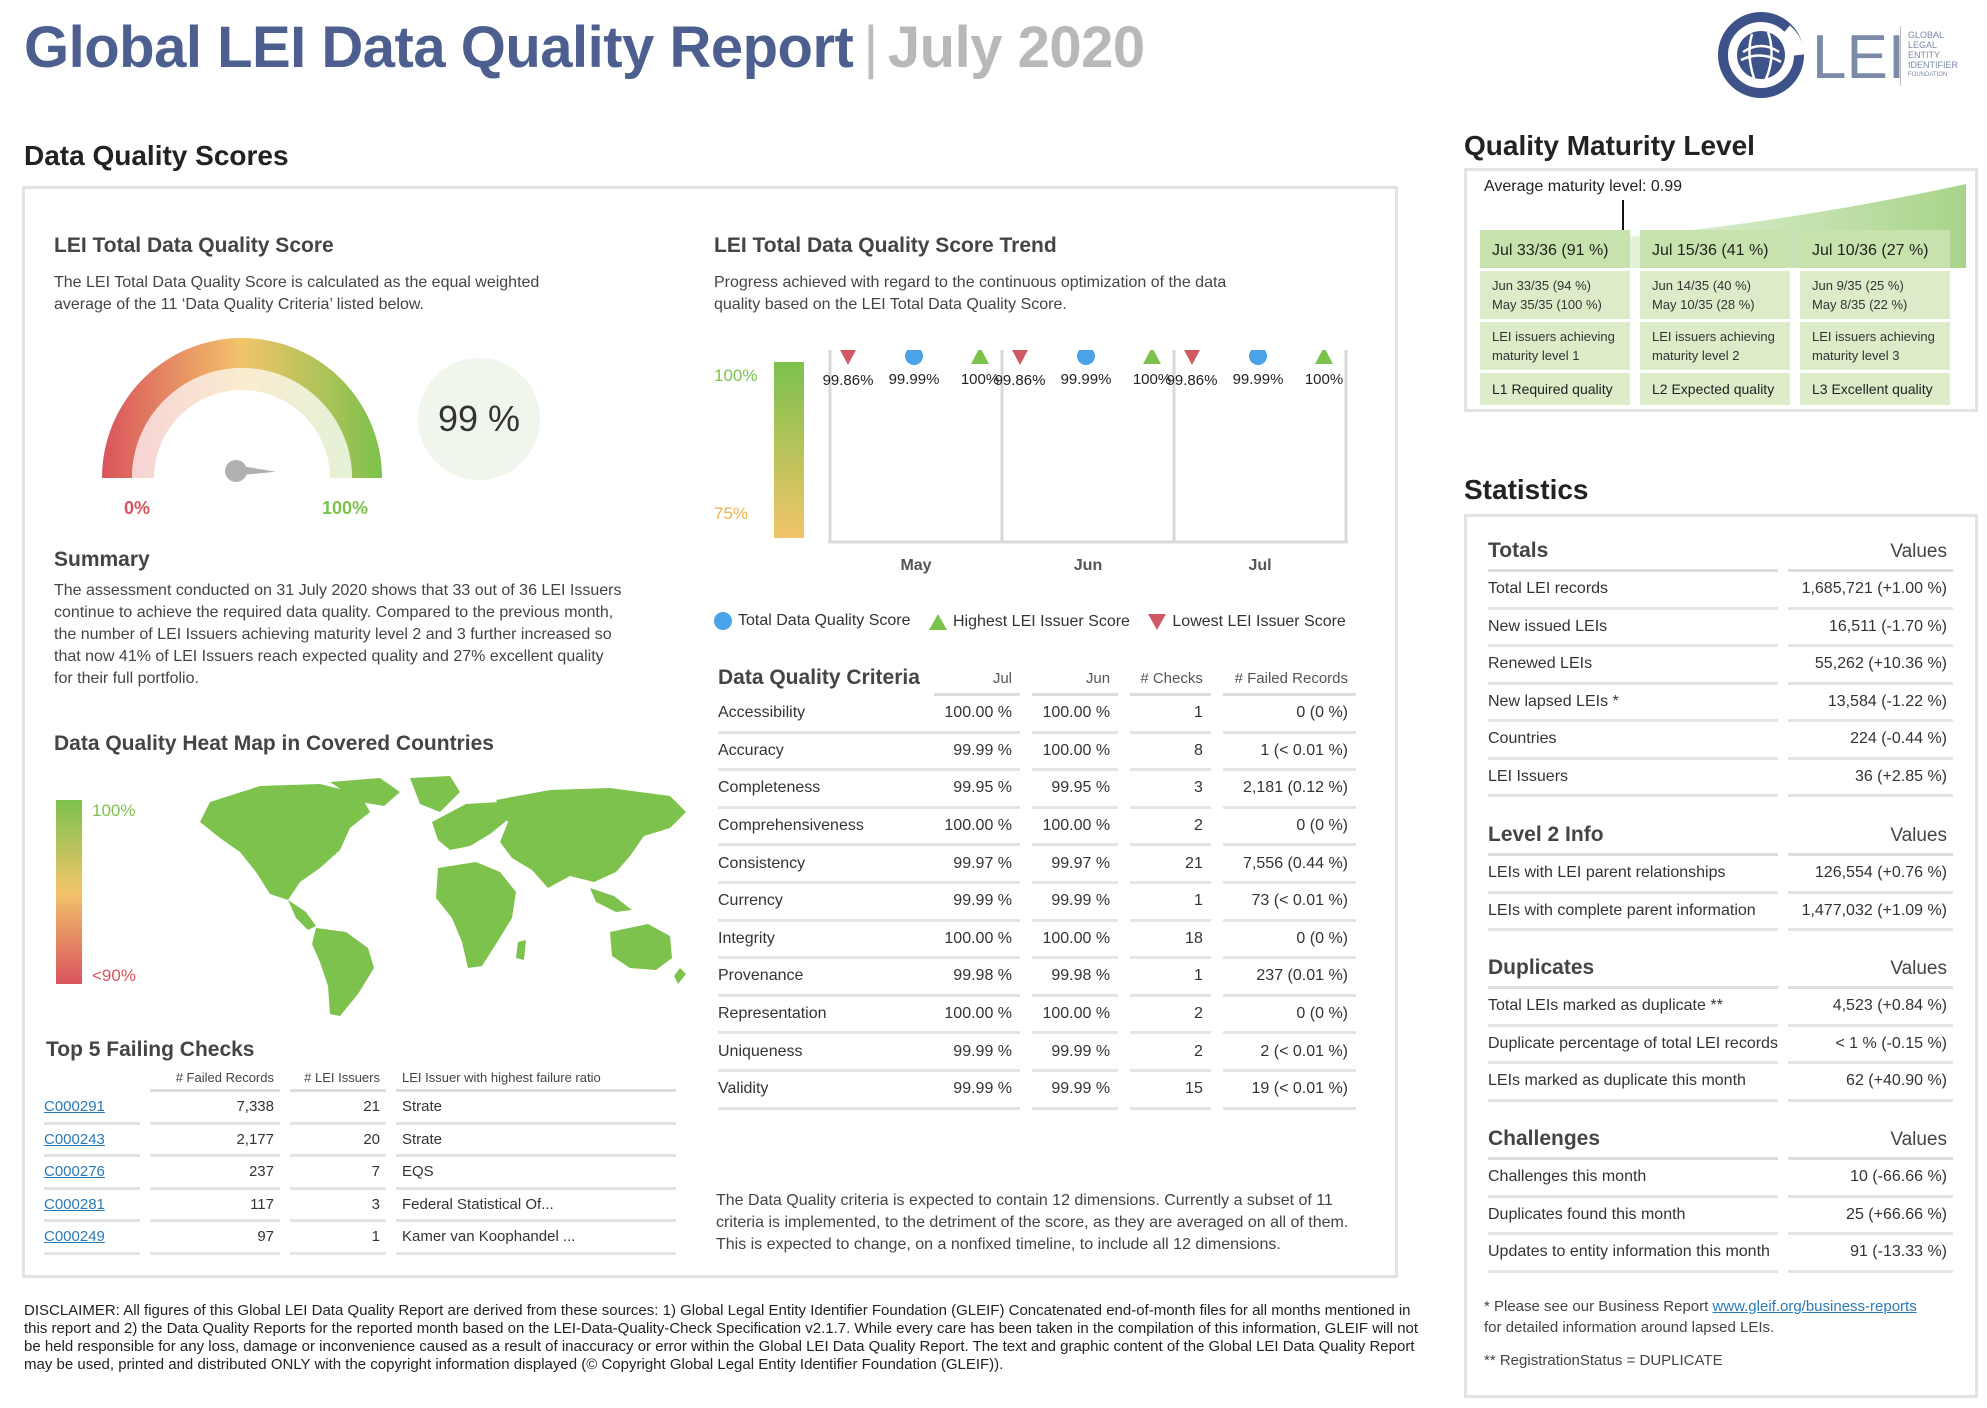  What do you see at coordinates (215, 1238) in the screenshot?
I see `failed-records: 97` at bounding box center [215, 1238].